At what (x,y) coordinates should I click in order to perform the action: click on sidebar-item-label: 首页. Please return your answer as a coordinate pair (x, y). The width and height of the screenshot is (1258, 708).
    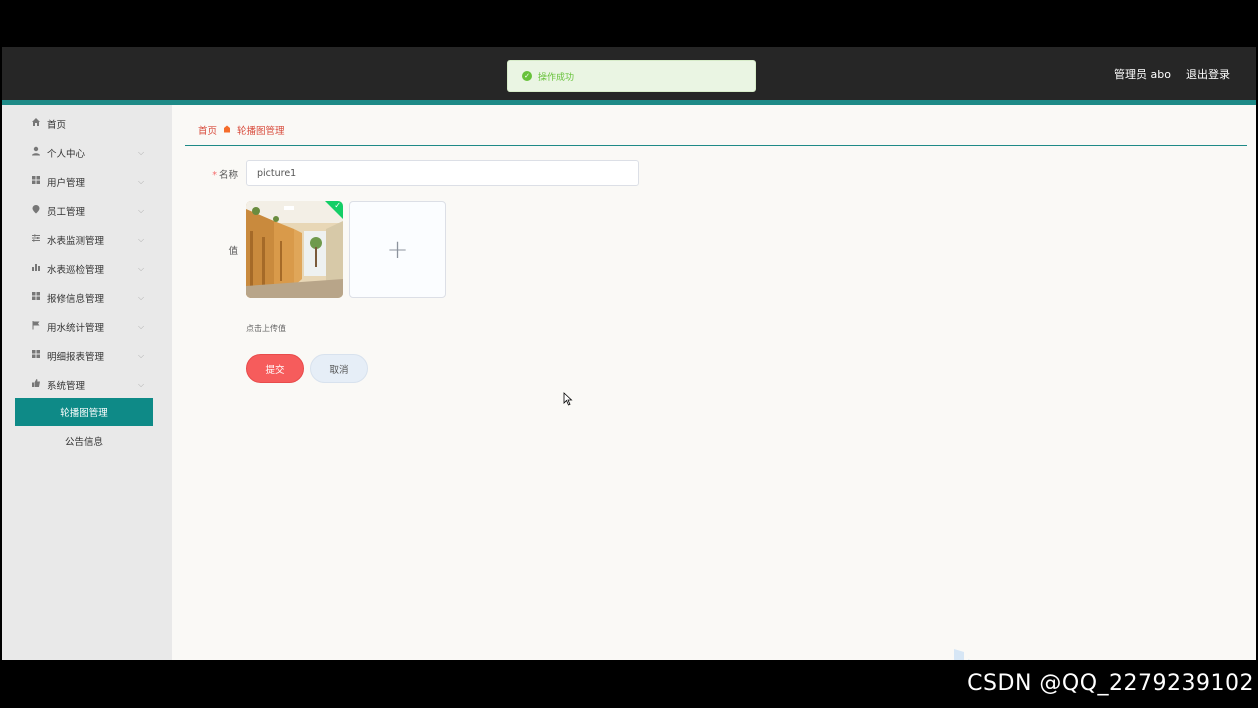
    Looking at the image, I should click on (57, 125).